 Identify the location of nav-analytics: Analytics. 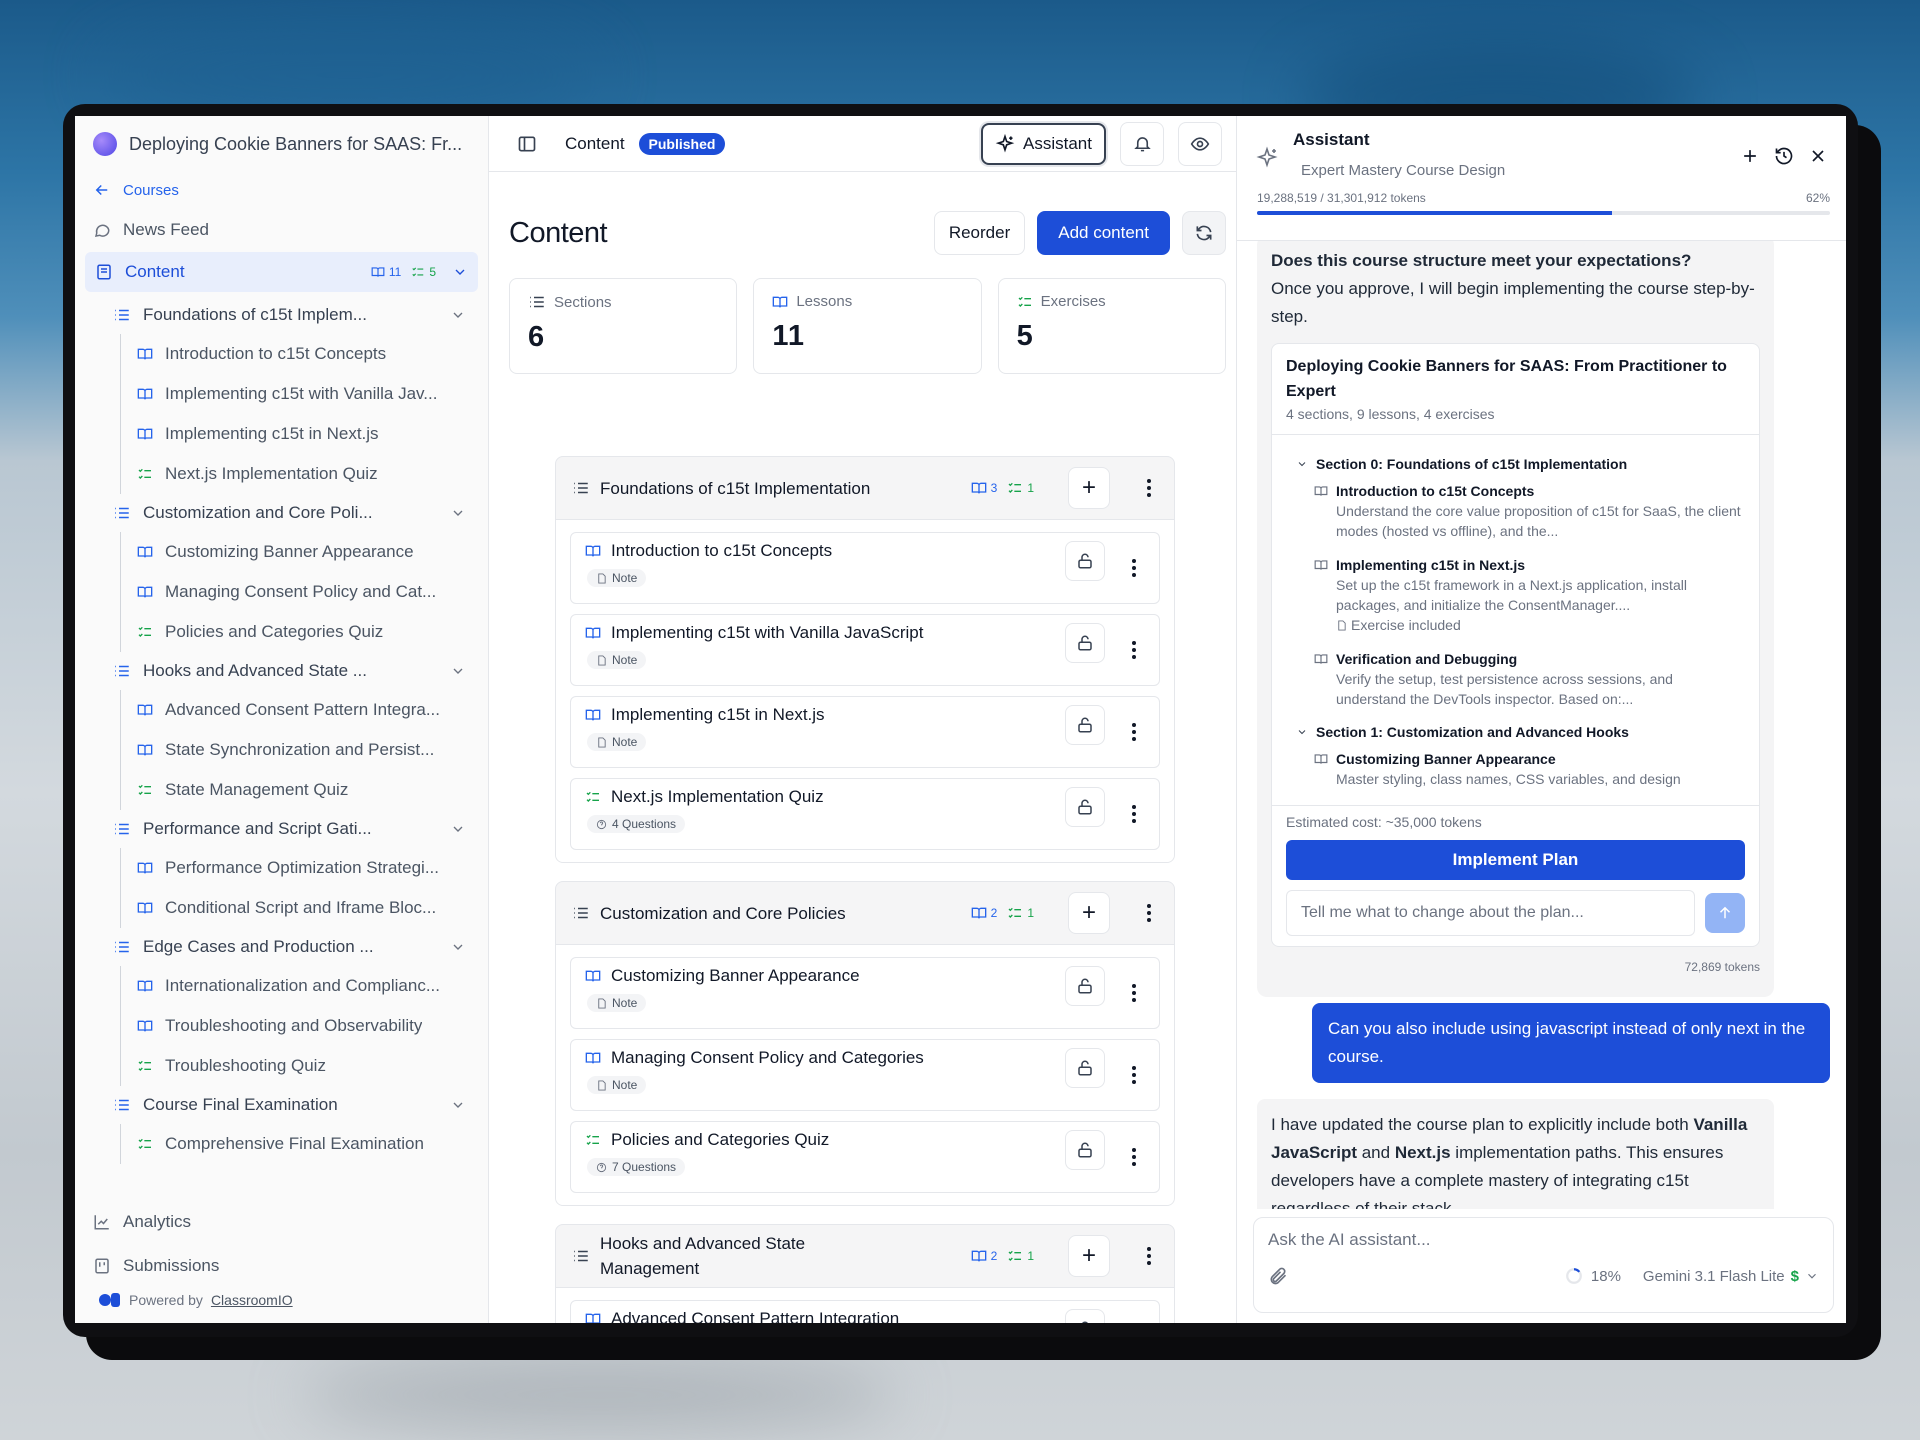
(281, 1222).